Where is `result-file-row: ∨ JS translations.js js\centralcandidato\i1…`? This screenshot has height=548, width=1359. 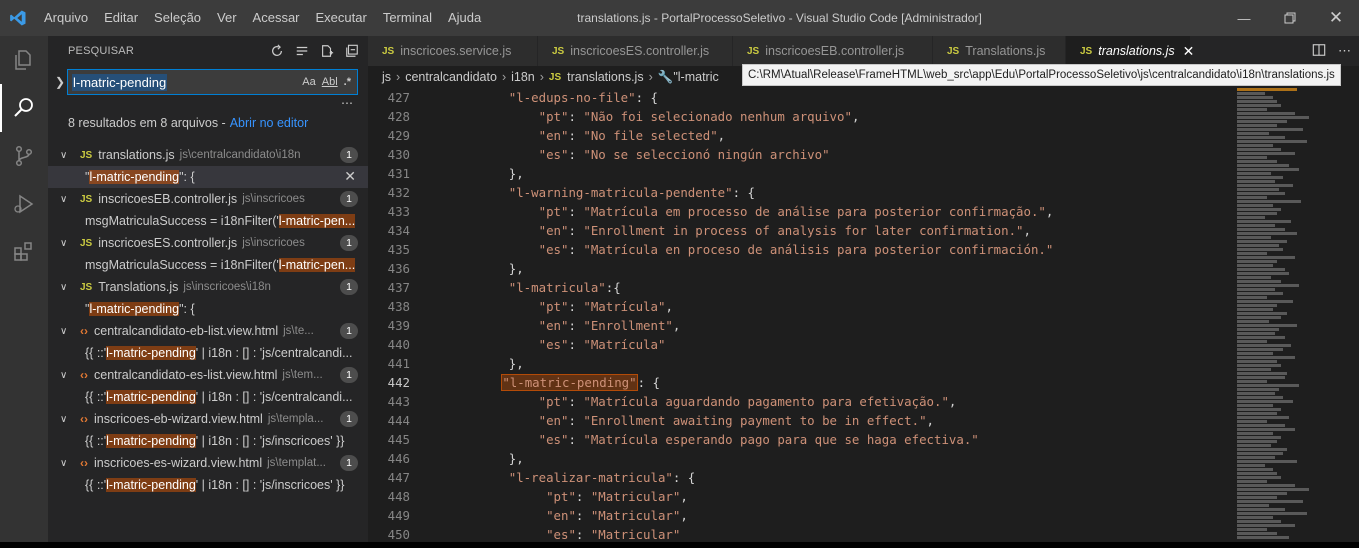
result-file-row: ∨ JS translations.js js\centralcandidato\i1… is located at coordinates (208, 155).